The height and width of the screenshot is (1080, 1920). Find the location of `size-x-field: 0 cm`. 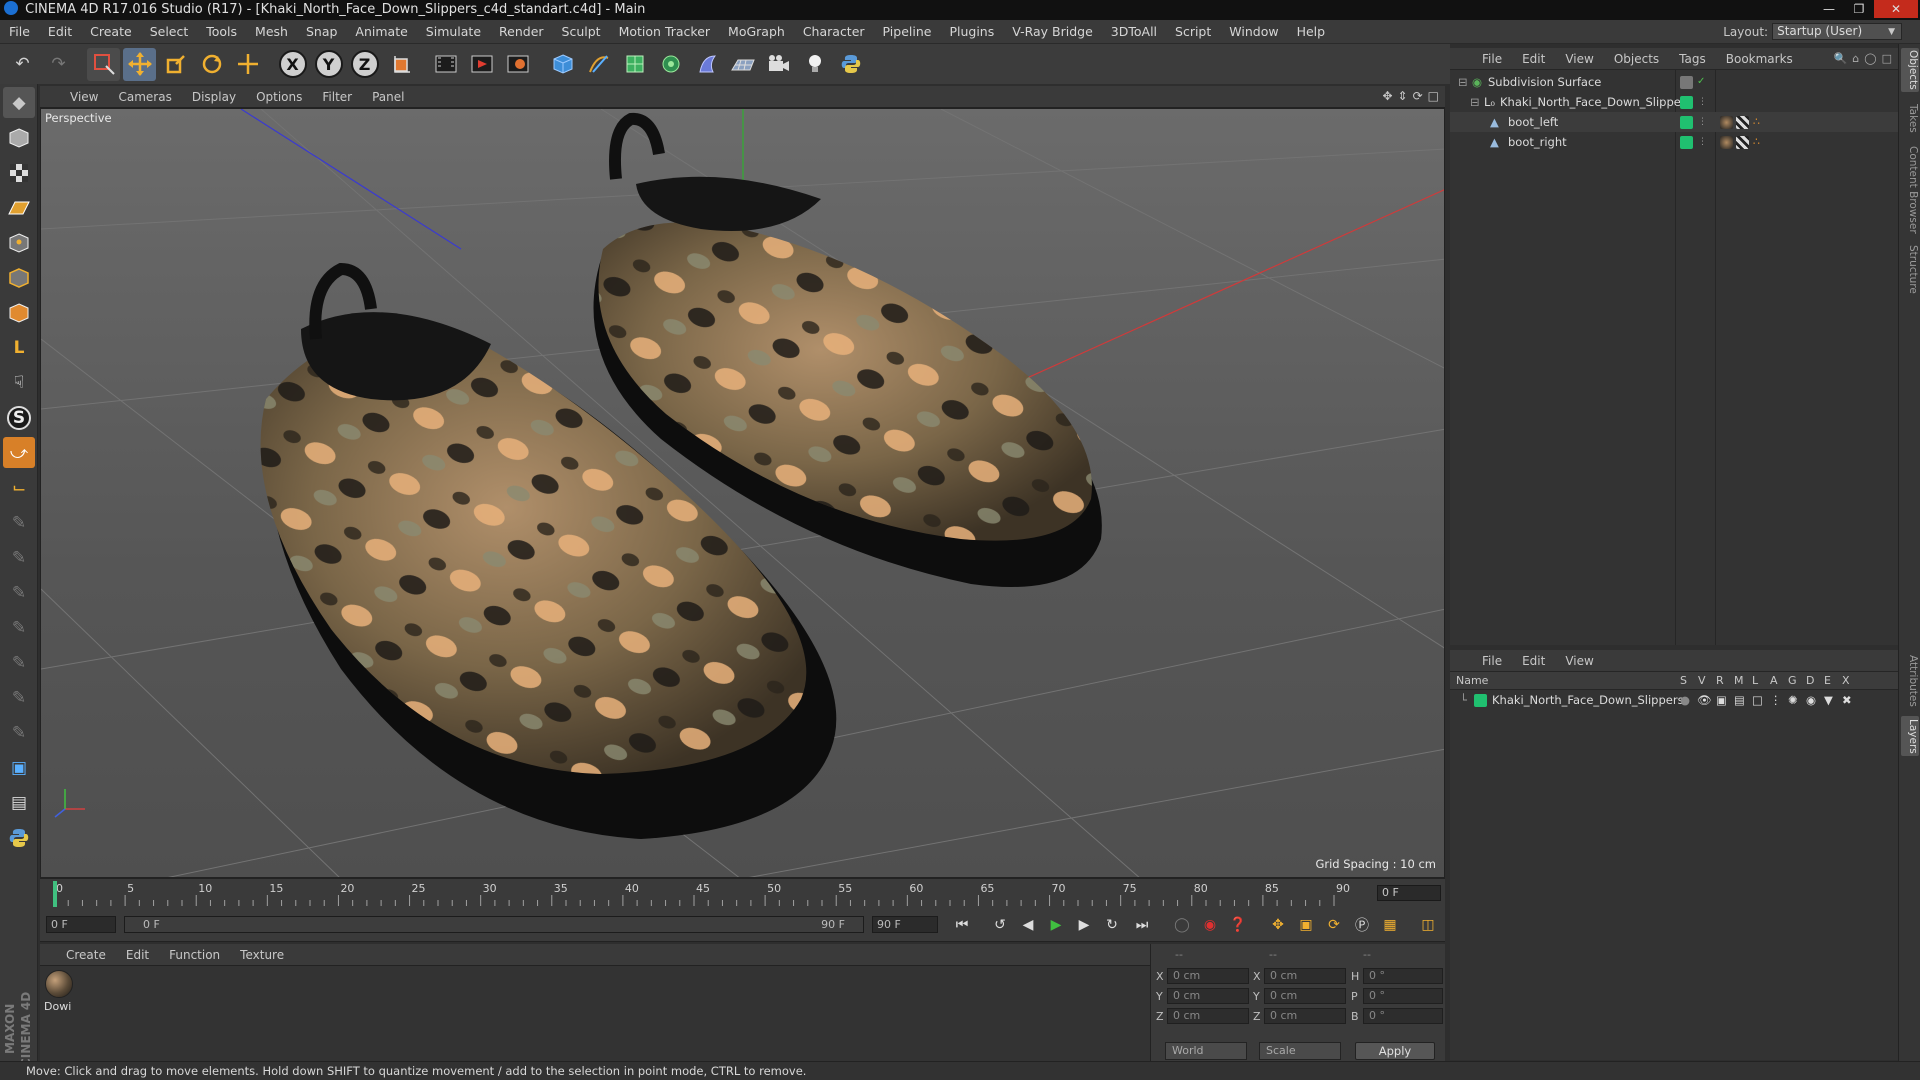

size-x-field: 0 cm is located at coordinates (1305, 976).